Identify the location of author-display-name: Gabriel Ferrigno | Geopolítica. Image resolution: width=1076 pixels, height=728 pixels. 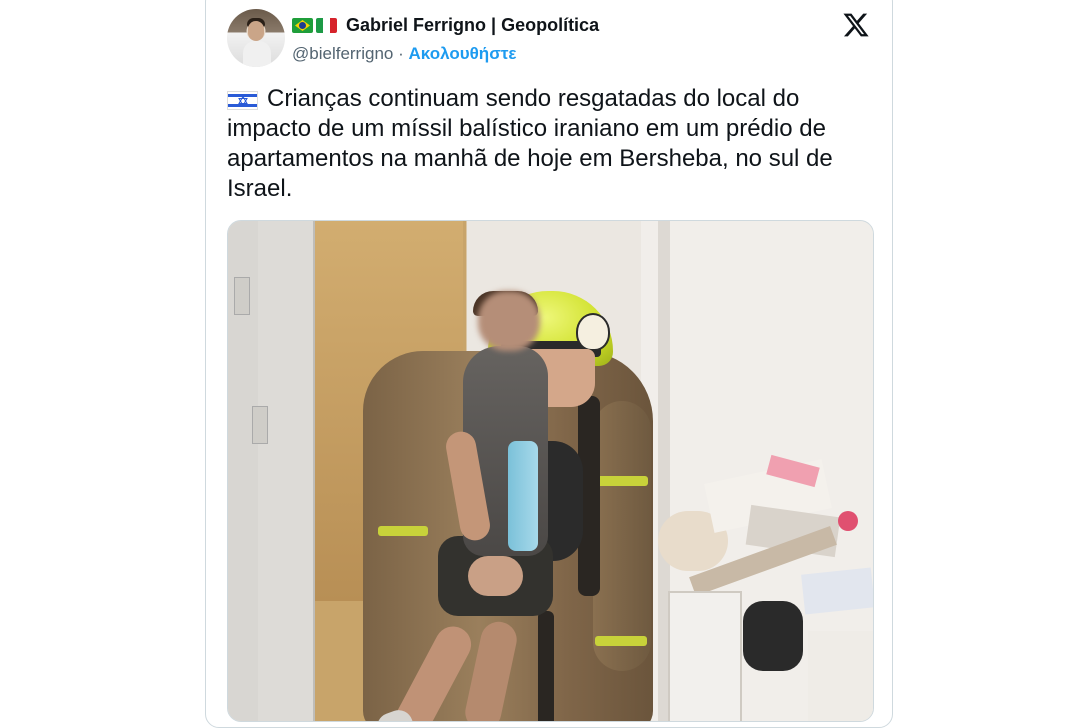
(472, 25).